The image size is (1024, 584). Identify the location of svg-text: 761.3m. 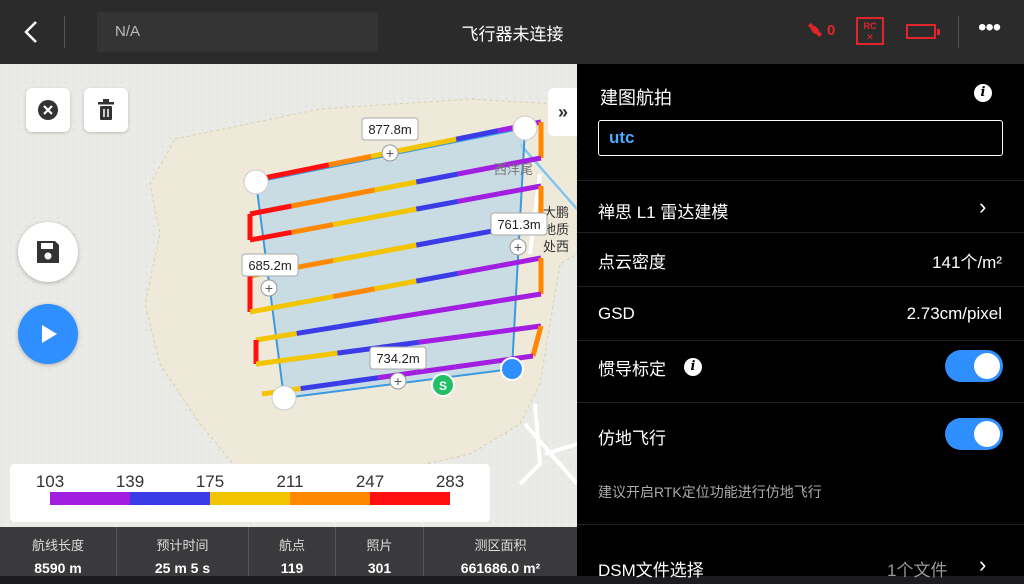
(518, 224).